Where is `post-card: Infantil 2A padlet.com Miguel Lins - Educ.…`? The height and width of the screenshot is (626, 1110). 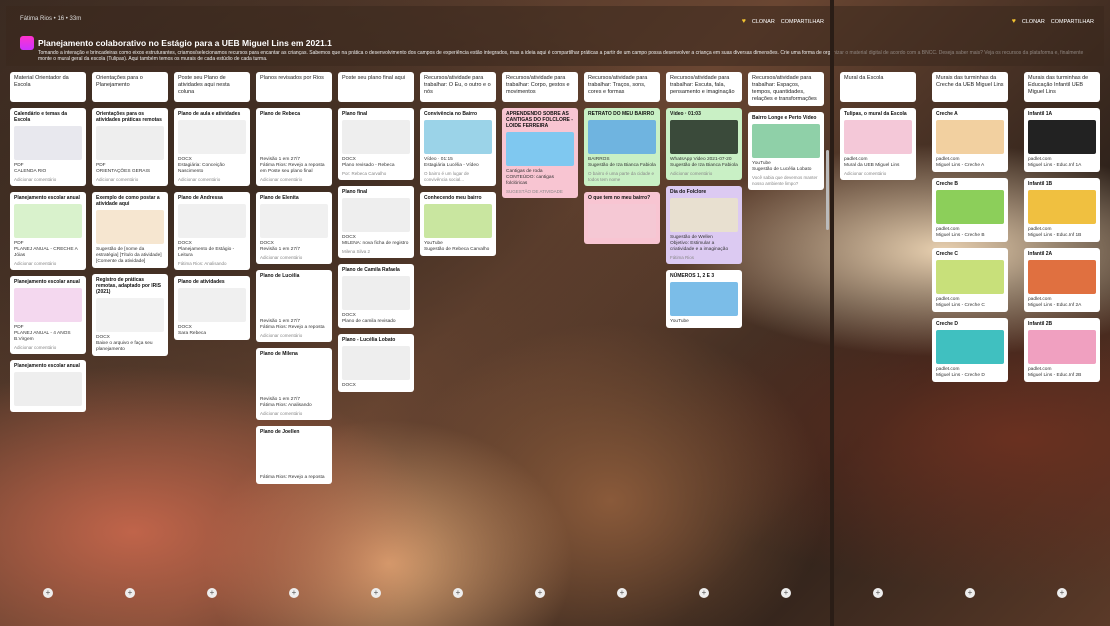
post-card: Infantil 2A padlet.com Miguel Lins - Educ.… is located at coordinates (1062, 280).